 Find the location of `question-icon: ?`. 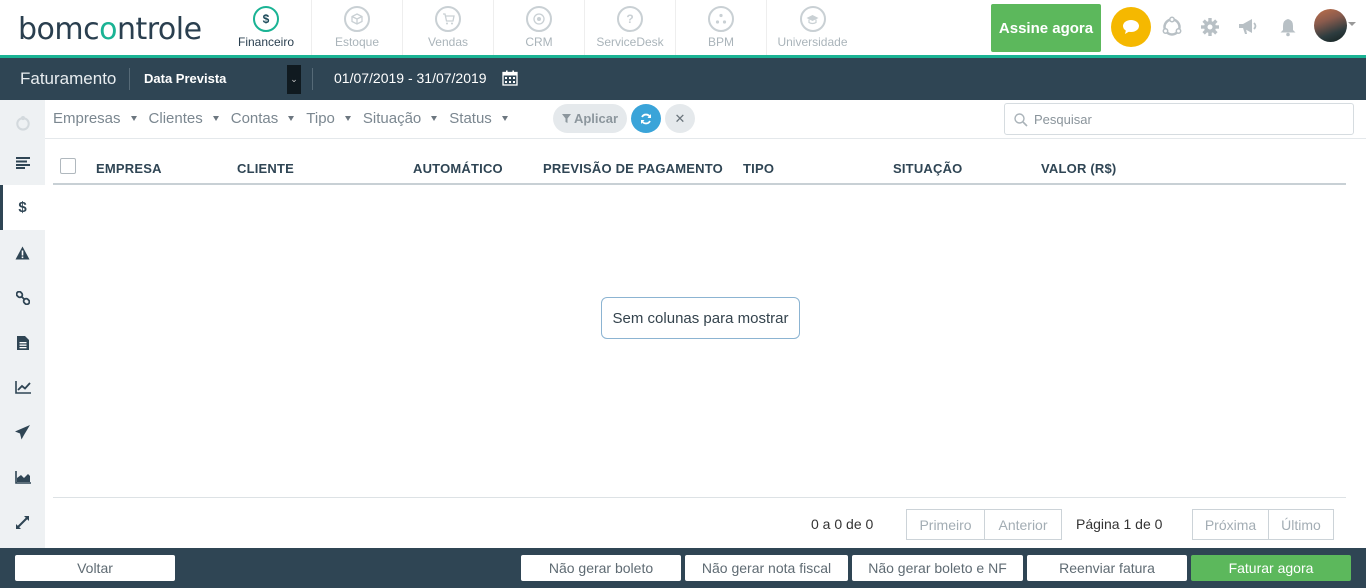

question-icon: ? is located at coordinates (630, 19).